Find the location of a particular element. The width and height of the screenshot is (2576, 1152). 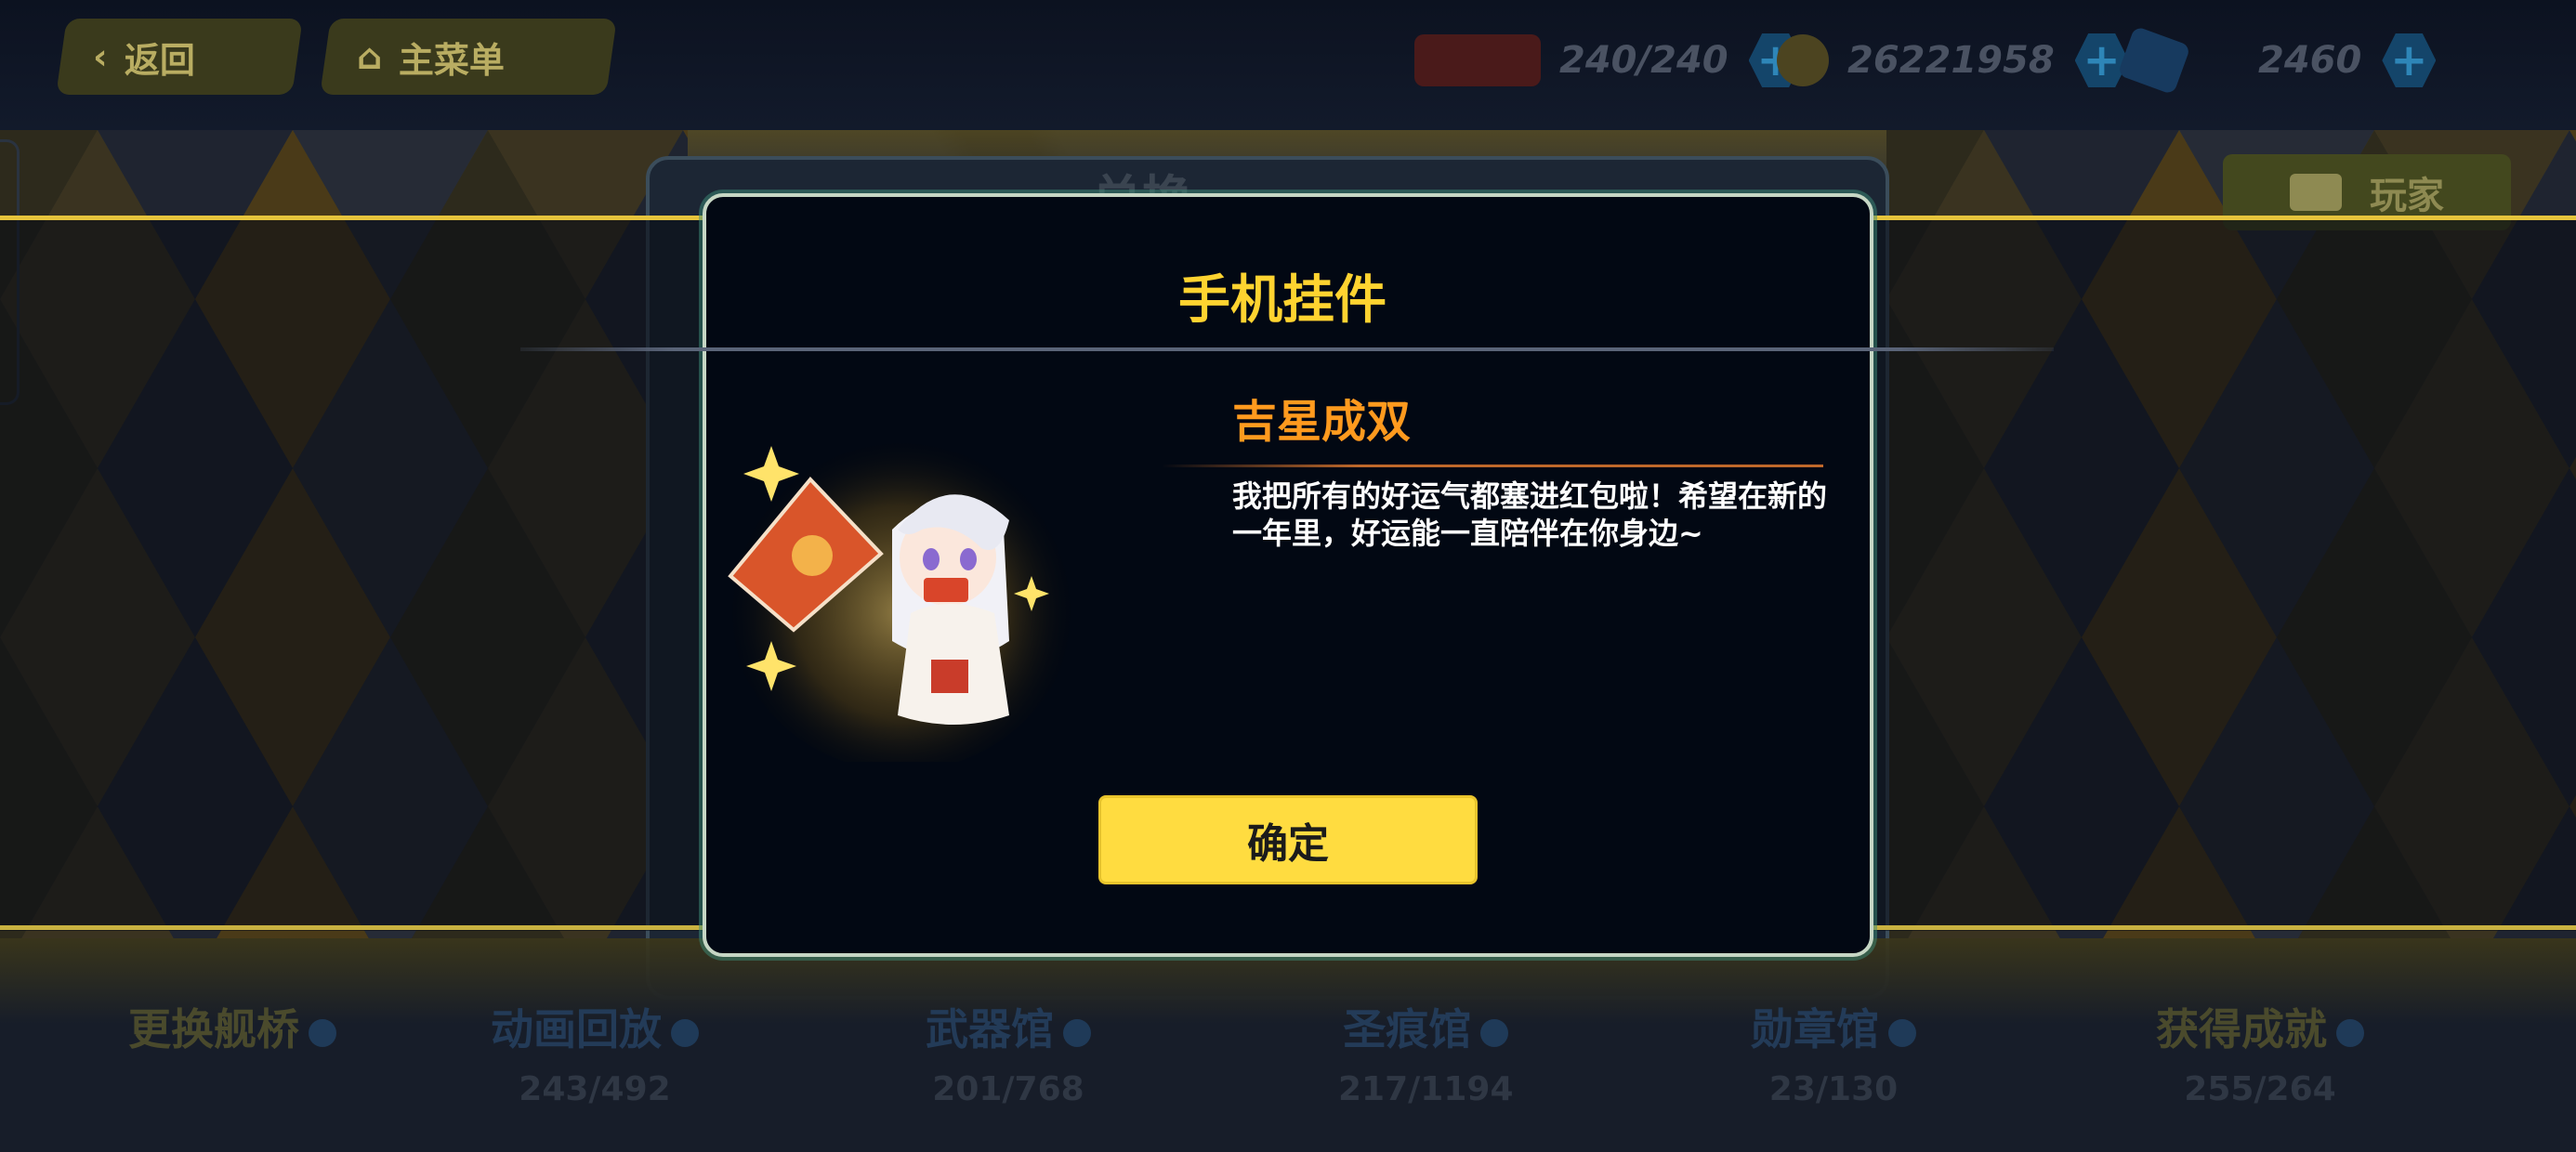

bottom-nav-change-bridge: 更换舰桥 is located at coordinates (232, 1033).